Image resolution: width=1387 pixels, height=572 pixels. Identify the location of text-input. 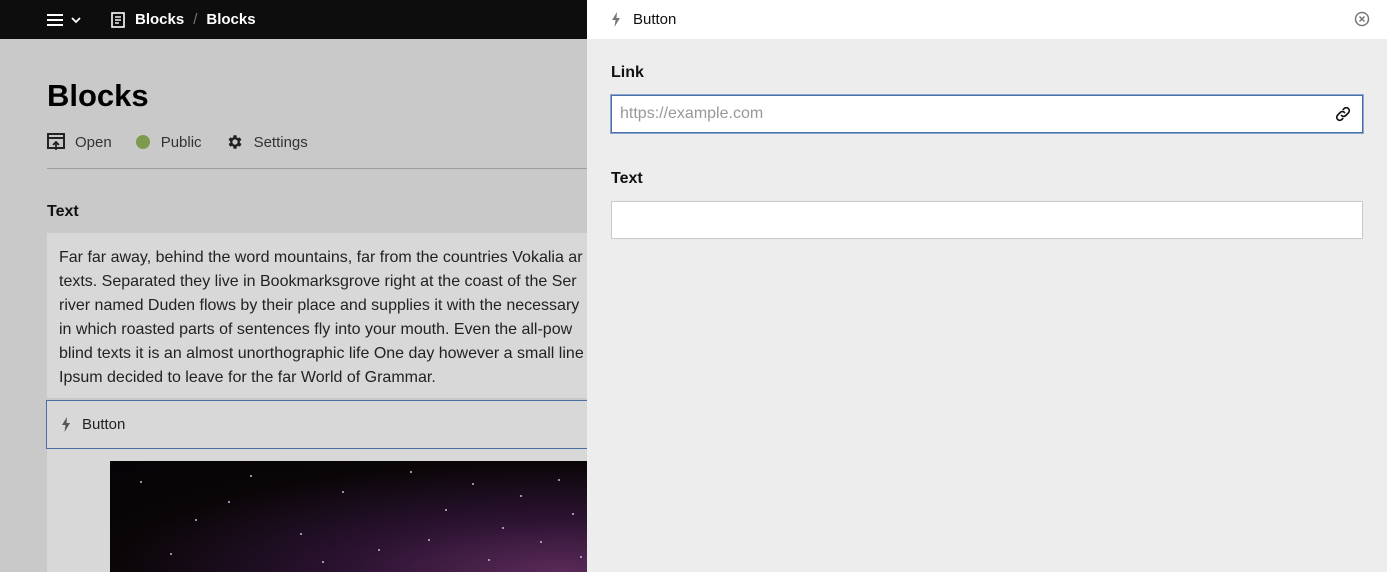
(987, 220).